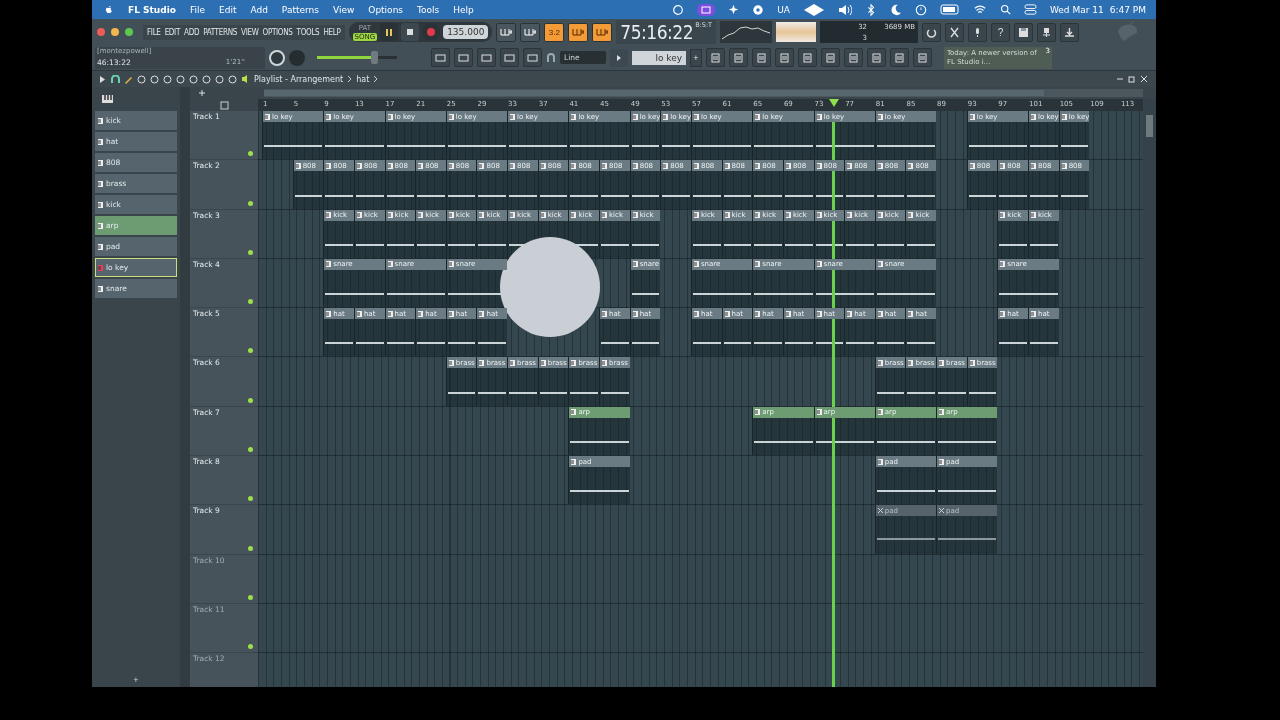 The height and width of the screenshot is (720, 1280). What do you see at coordinates (277, 32) in the screenshot?
I see `menu-item: OPTIONS` at bounding box center [277, 32].